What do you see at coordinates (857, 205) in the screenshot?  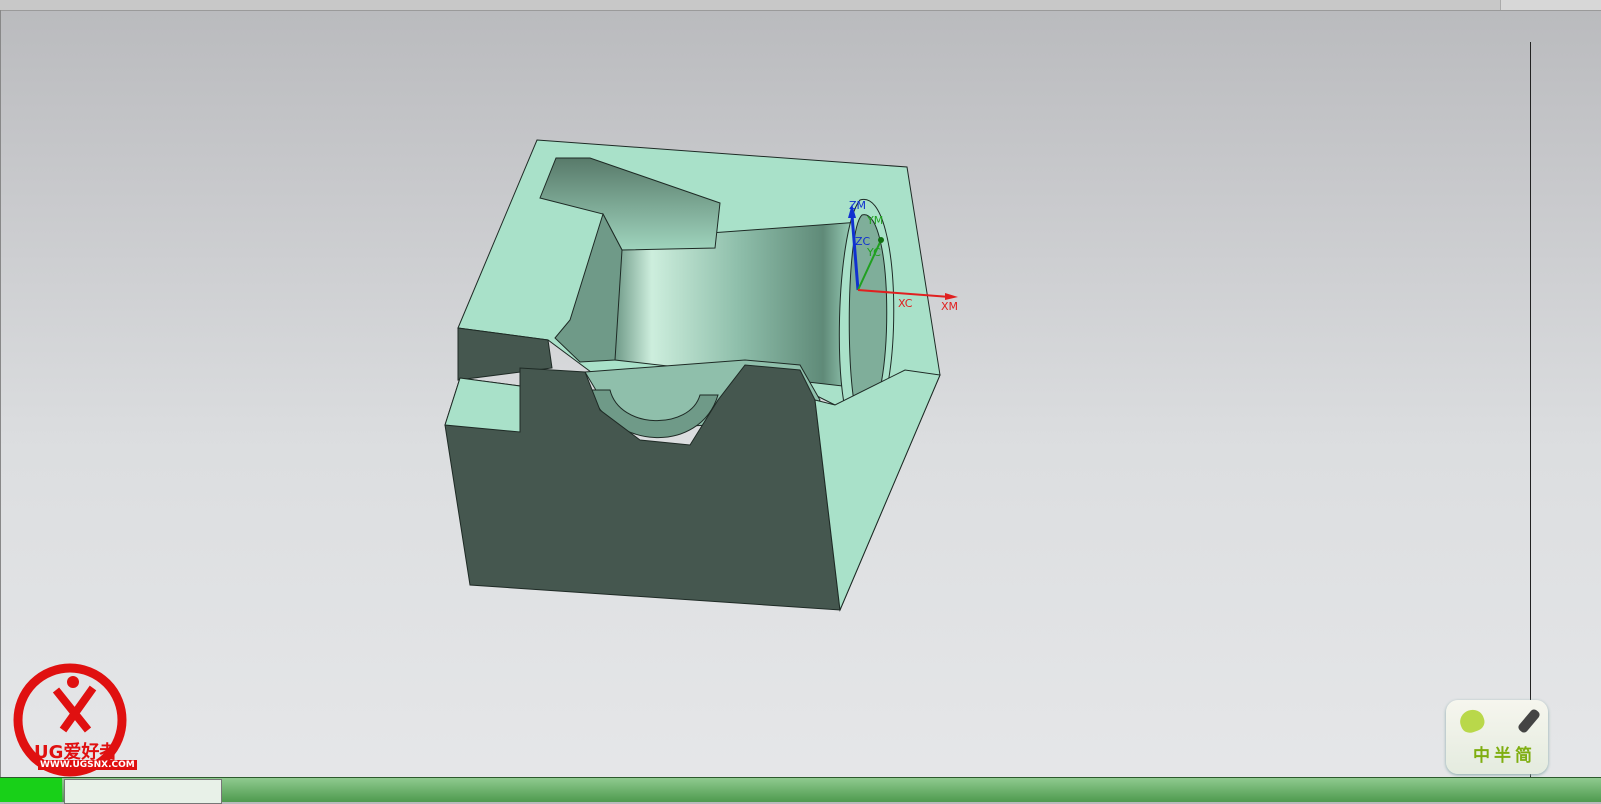 I see `zm-label: ZM` at bounding box center [857, 205].